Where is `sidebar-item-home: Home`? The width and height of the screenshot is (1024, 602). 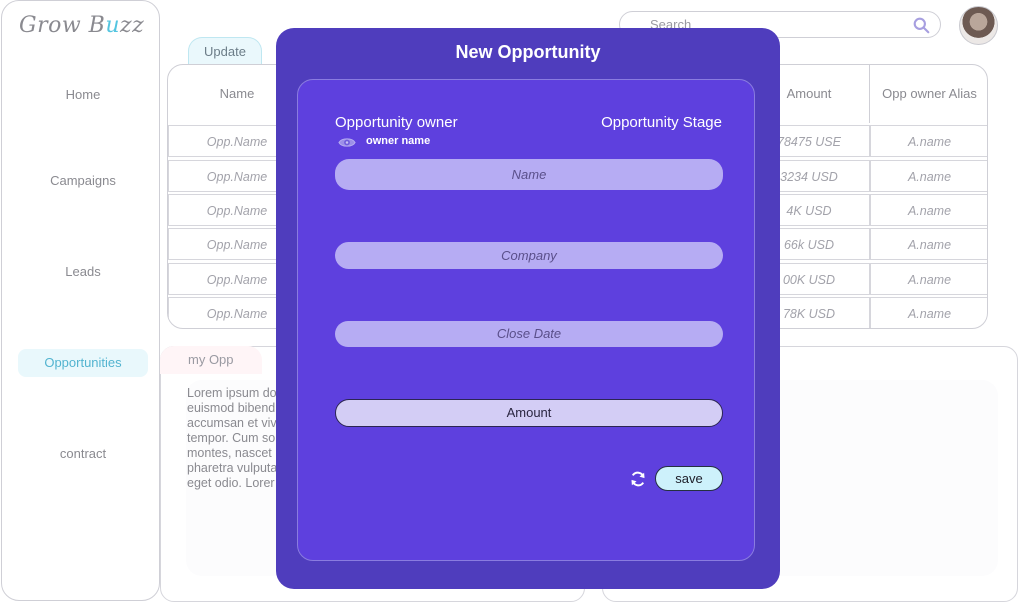
sidebar-item-home: Home is located at coordinates (83, 95).